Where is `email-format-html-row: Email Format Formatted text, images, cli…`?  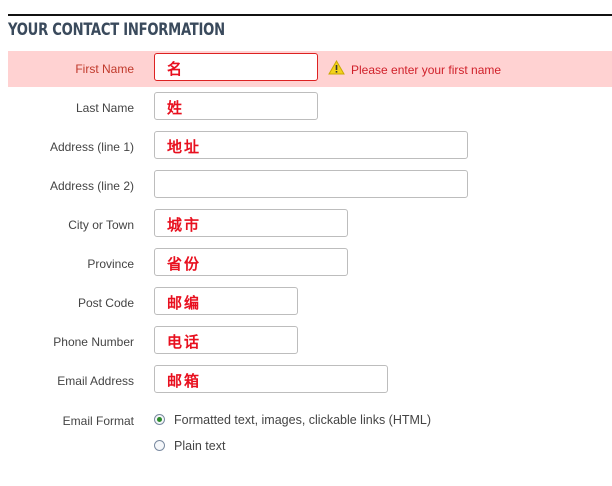
email-format-html-row: Email Format Formatted text, images, cli… is located at coordinates (310, 421).